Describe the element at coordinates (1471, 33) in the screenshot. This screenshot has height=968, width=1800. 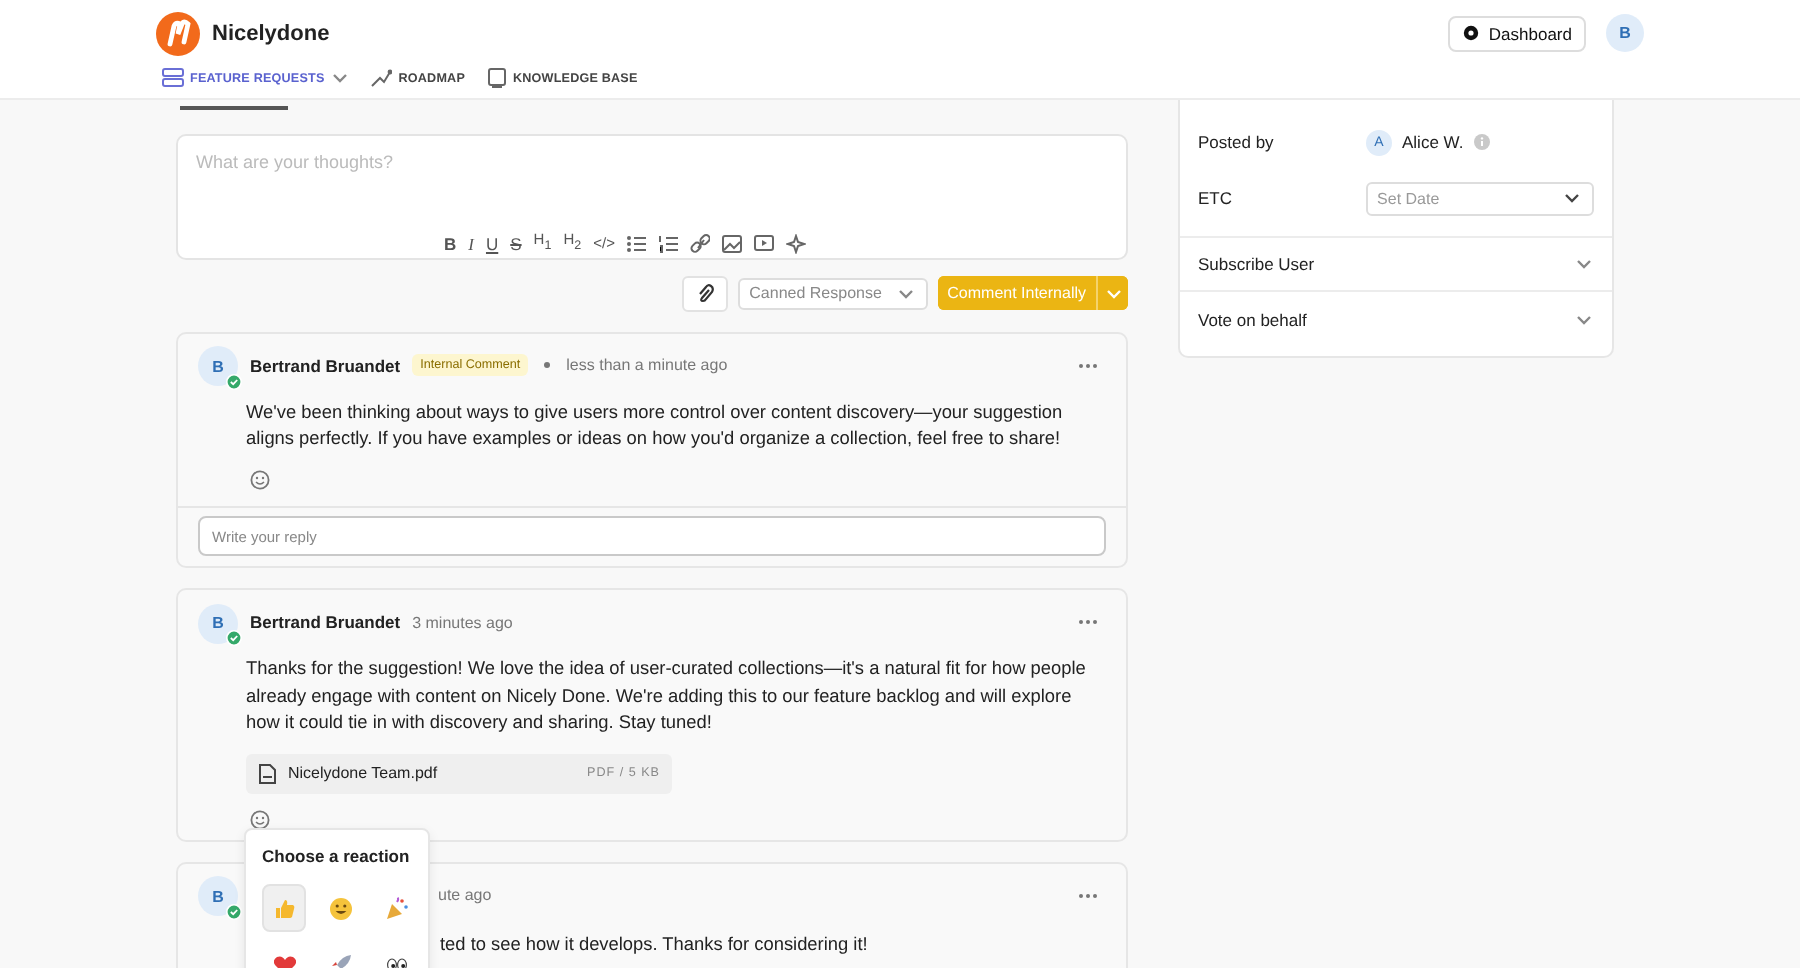
I see `gear-icon` at that location.